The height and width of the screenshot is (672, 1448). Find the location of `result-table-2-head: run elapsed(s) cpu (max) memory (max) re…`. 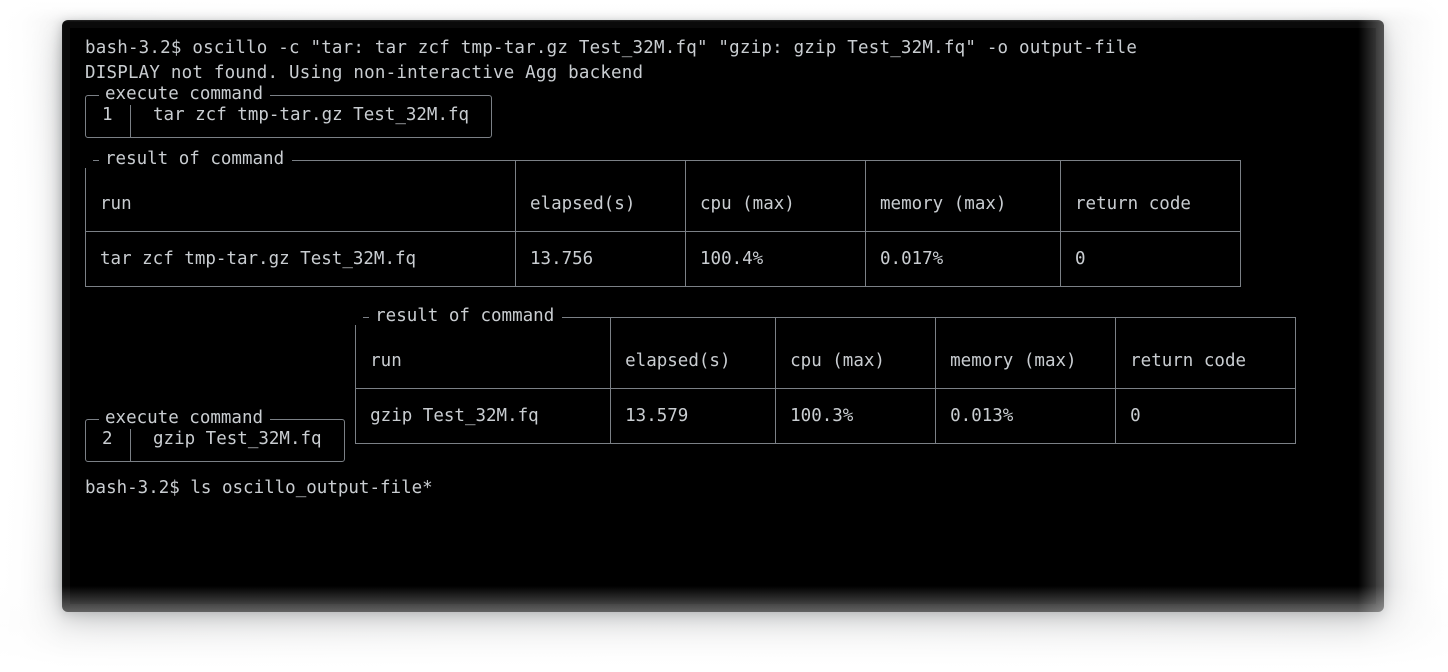

result-table-2-head: run elapsed(s) cpu (max) memory (max) re… is located at coordinates (826, 353).